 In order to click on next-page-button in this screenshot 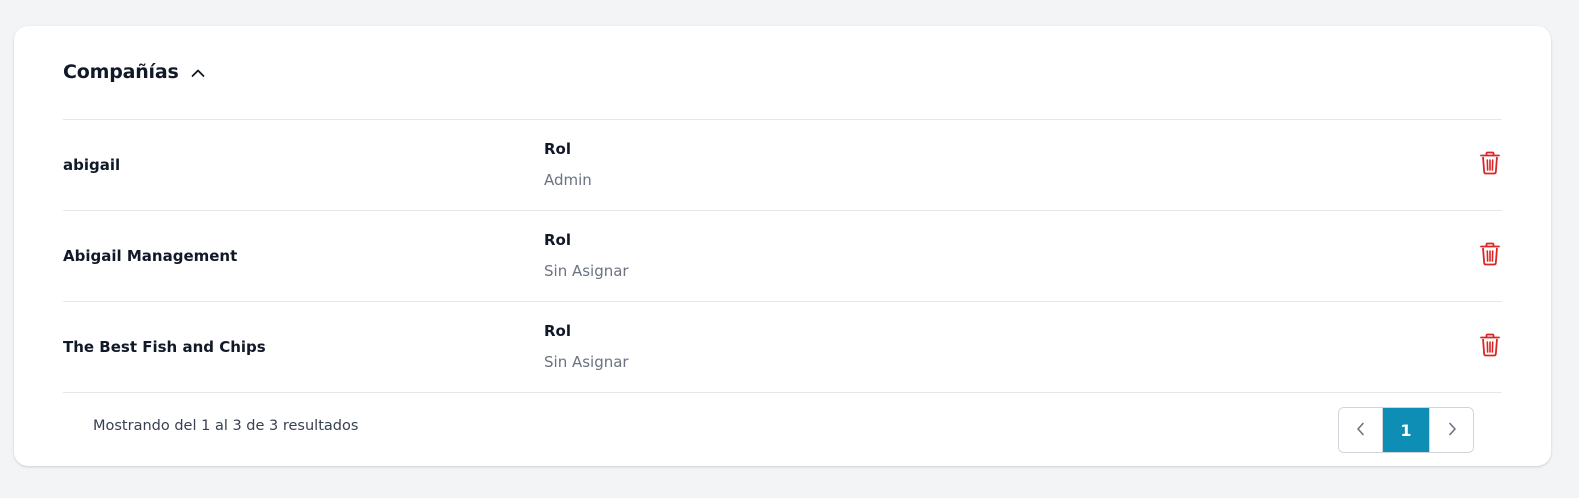, I will do `click(1451, 430)`.